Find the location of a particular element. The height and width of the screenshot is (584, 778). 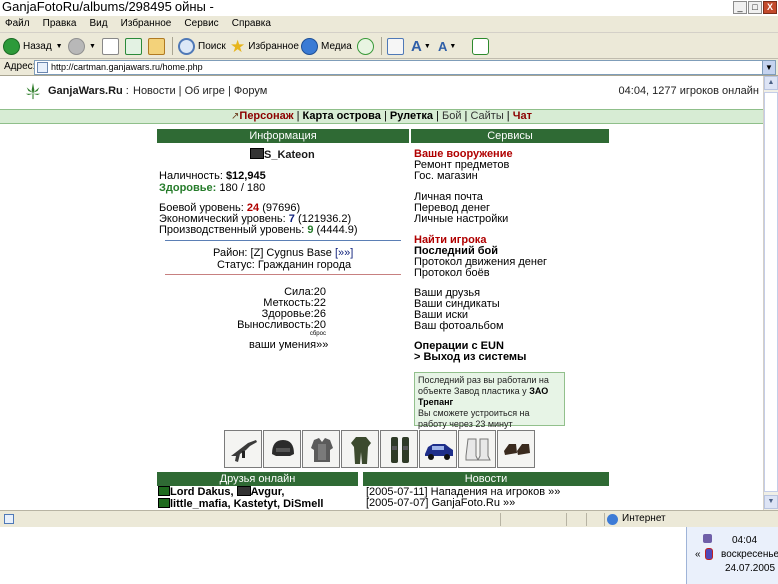

home-button is located at coordinates (156, 46).